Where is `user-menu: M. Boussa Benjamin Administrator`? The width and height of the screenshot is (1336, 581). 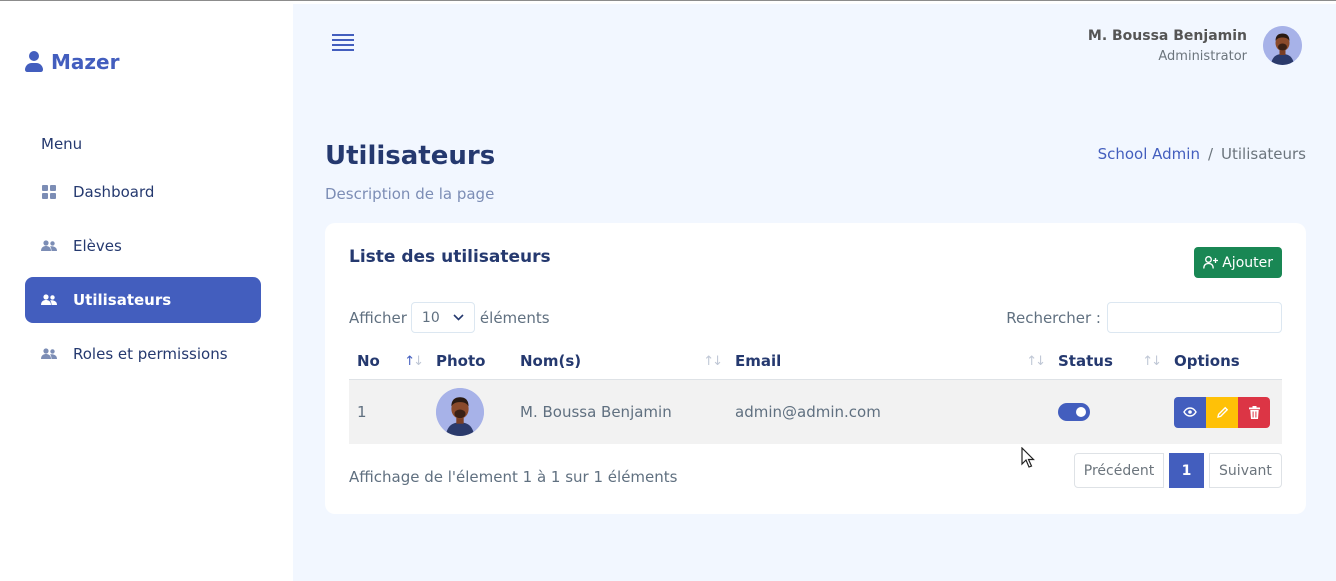
user-menu: M. Boussa Benjamin Administrator is located at coordinates (1195, 45).